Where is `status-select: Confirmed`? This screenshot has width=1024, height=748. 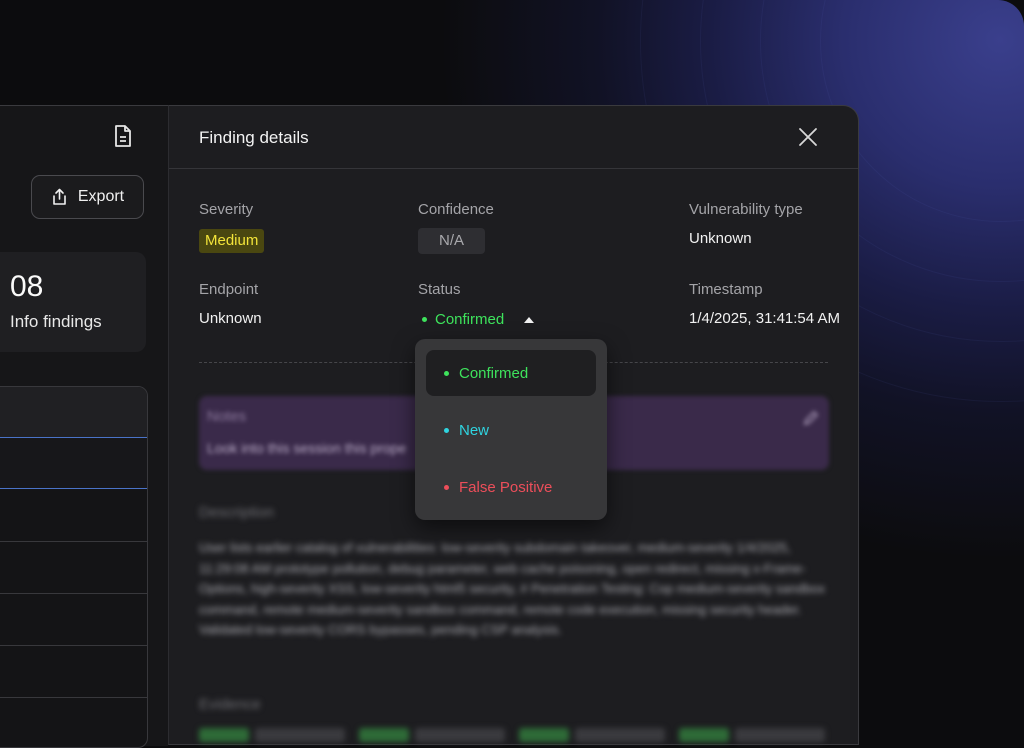 status-select: Confirmed is located at coordinates (478, 319).